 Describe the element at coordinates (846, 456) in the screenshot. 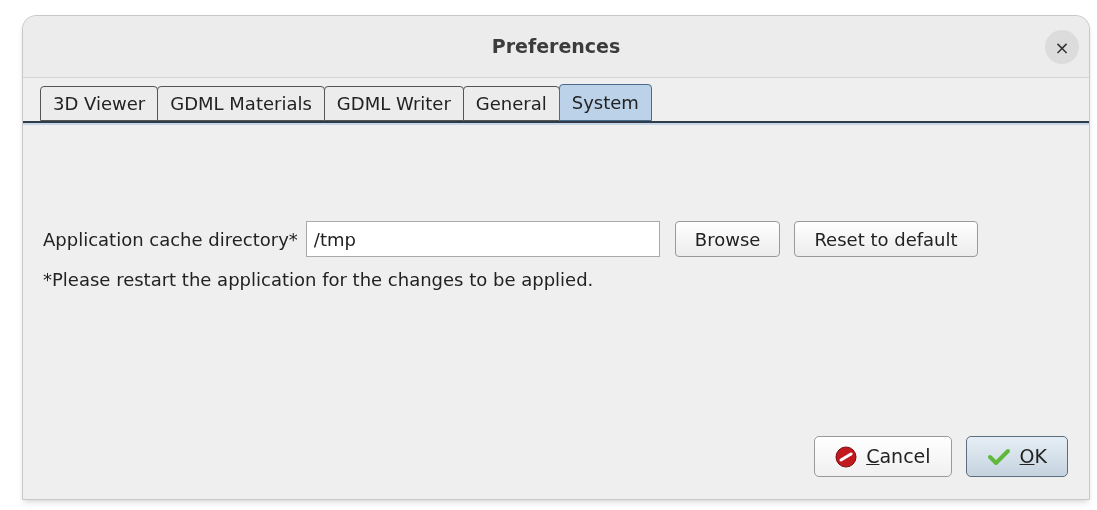

I see `cancel-icon` at that location.